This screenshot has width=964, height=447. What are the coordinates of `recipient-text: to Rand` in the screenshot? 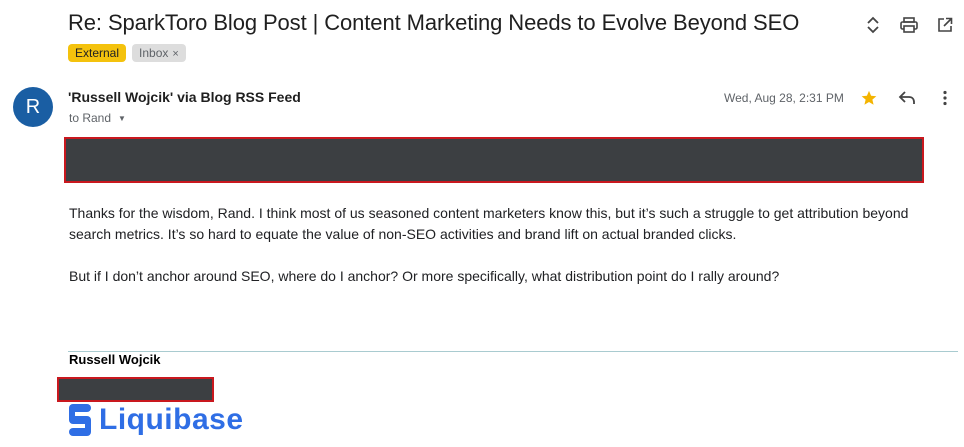 It's located at (90, 118).